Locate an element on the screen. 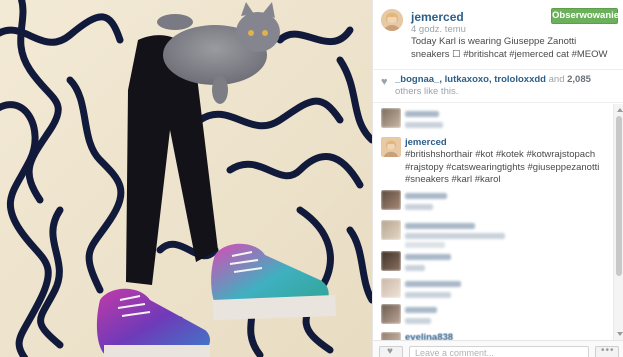 The height and width of the screenshot is (357, 623). like-heart-icon: ♥ is located at coordinates (390, 351).